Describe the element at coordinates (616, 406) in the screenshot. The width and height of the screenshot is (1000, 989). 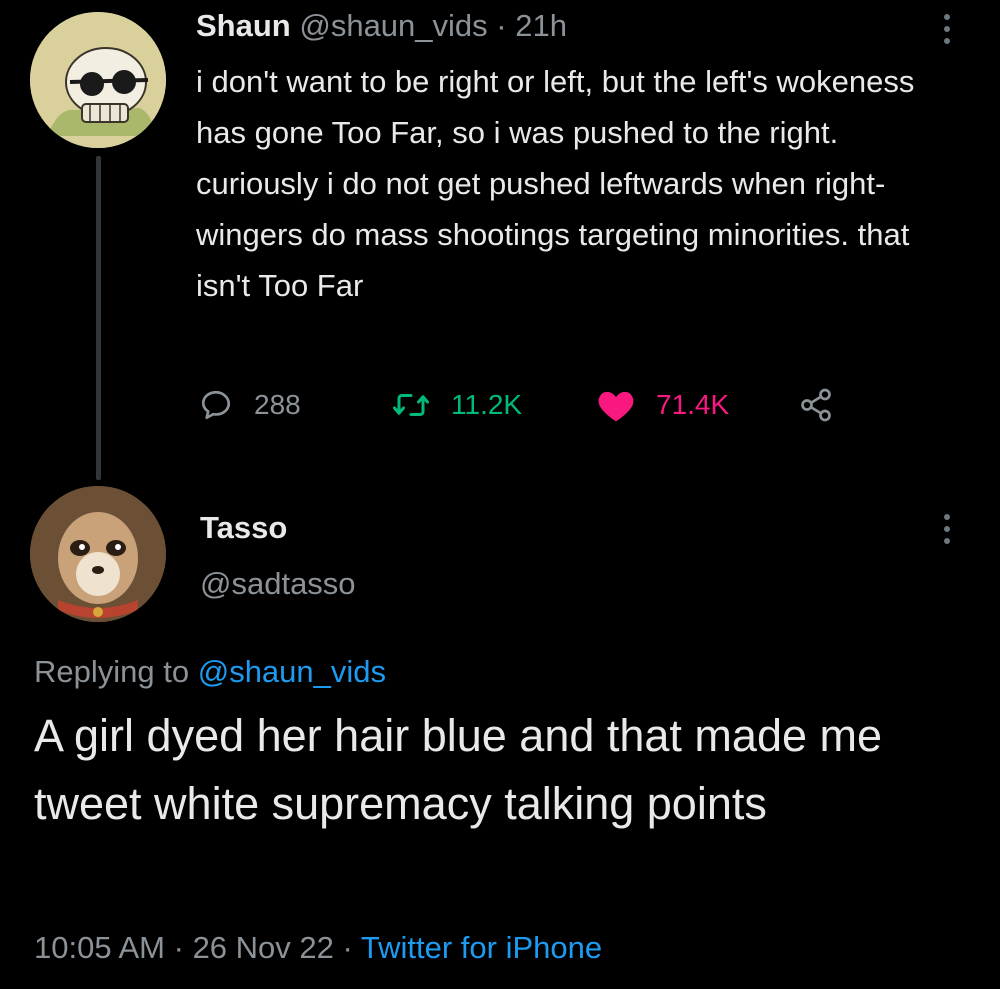
I see `heart-icon` at that location.